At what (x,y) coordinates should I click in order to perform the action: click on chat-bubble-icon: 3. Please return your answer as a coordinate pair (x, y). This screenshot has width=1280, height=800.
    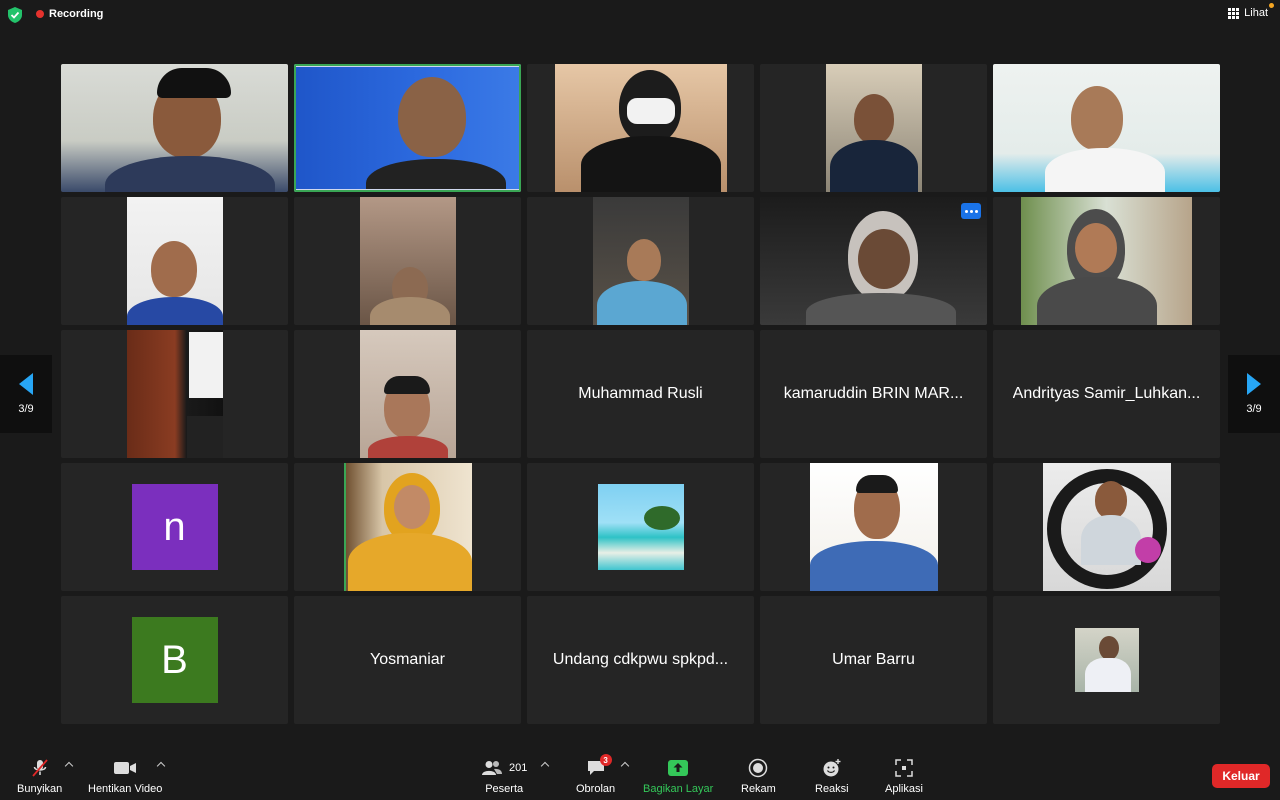
    Looking at the image, I should click on (599, 766).